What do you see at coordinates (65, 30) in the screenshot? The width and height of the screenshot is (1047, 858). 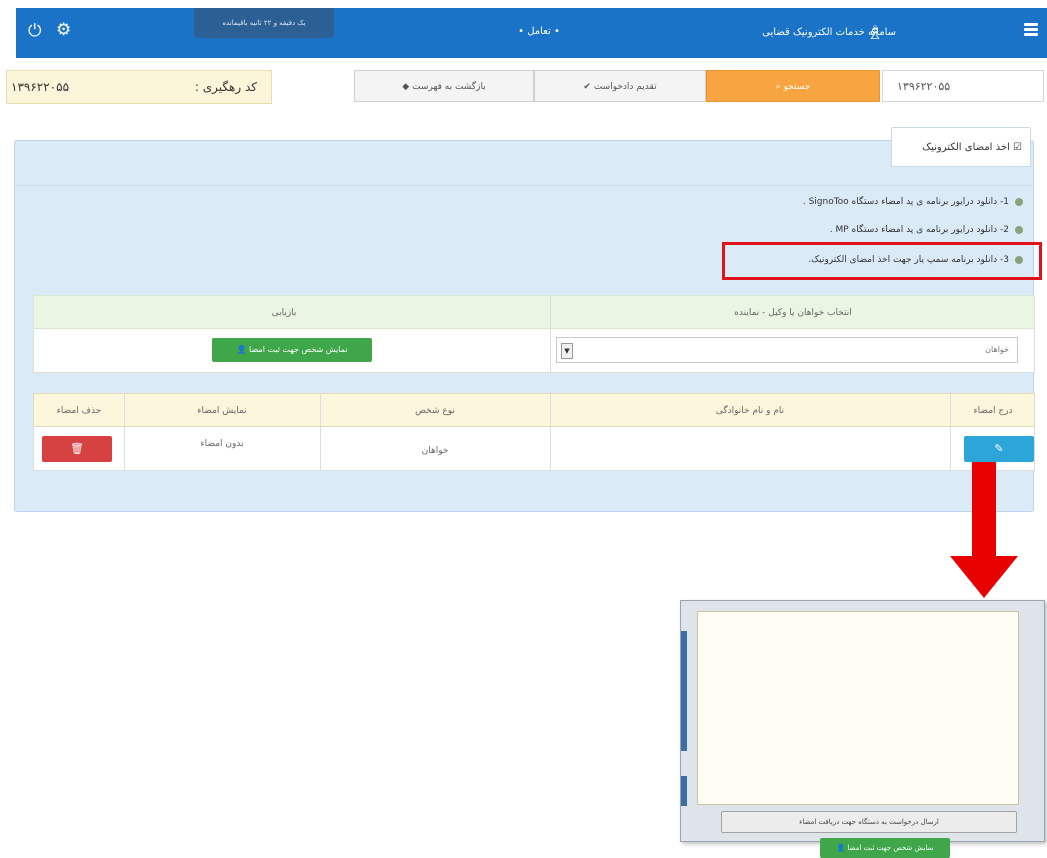 I see `gear-icon: ⚙` at bounding box center [65, 30].